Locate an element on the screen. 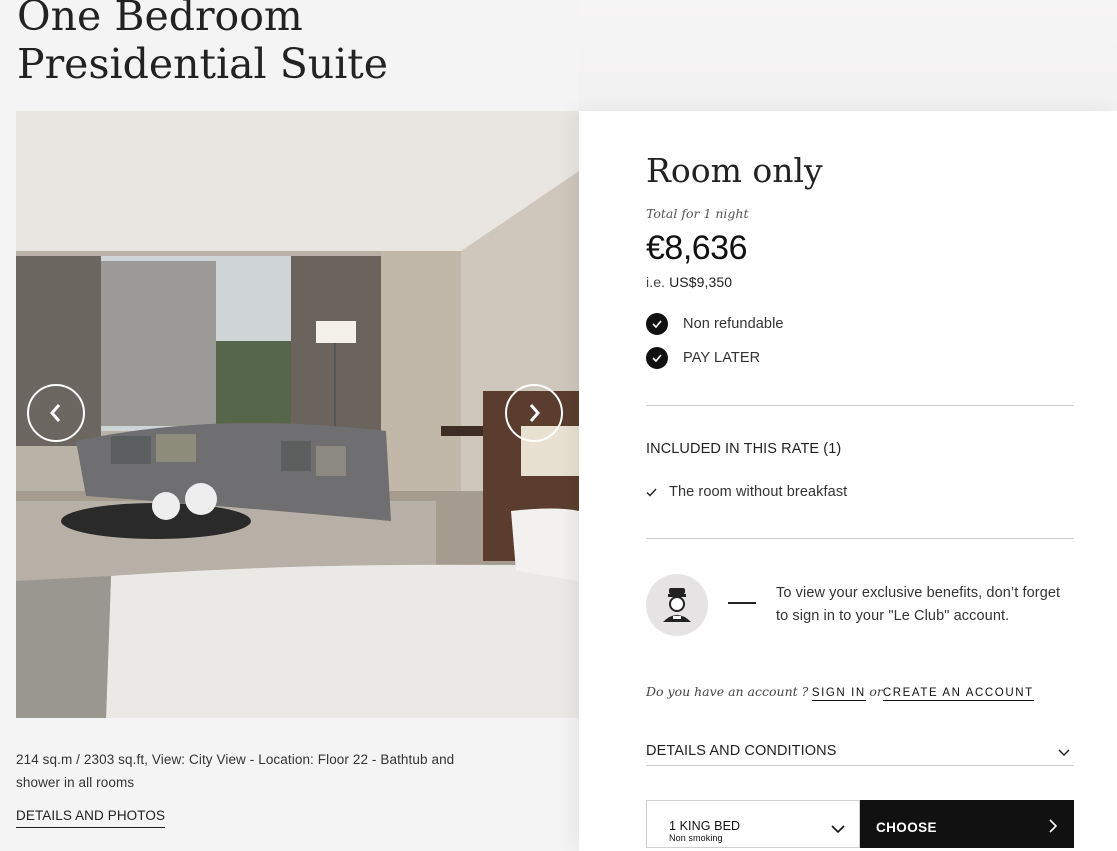 The image size is (1117, 851). dash-separator is located at coordinates (742, 603).